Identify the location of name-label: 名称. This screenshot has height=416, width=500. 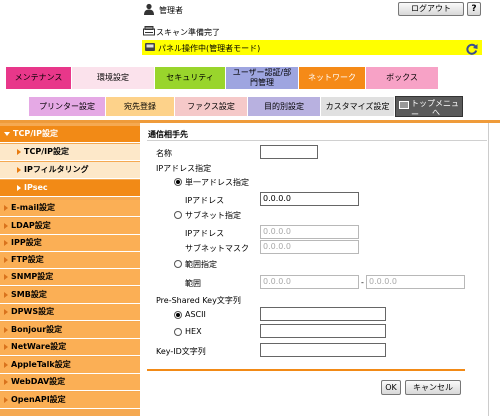
(164, 153).